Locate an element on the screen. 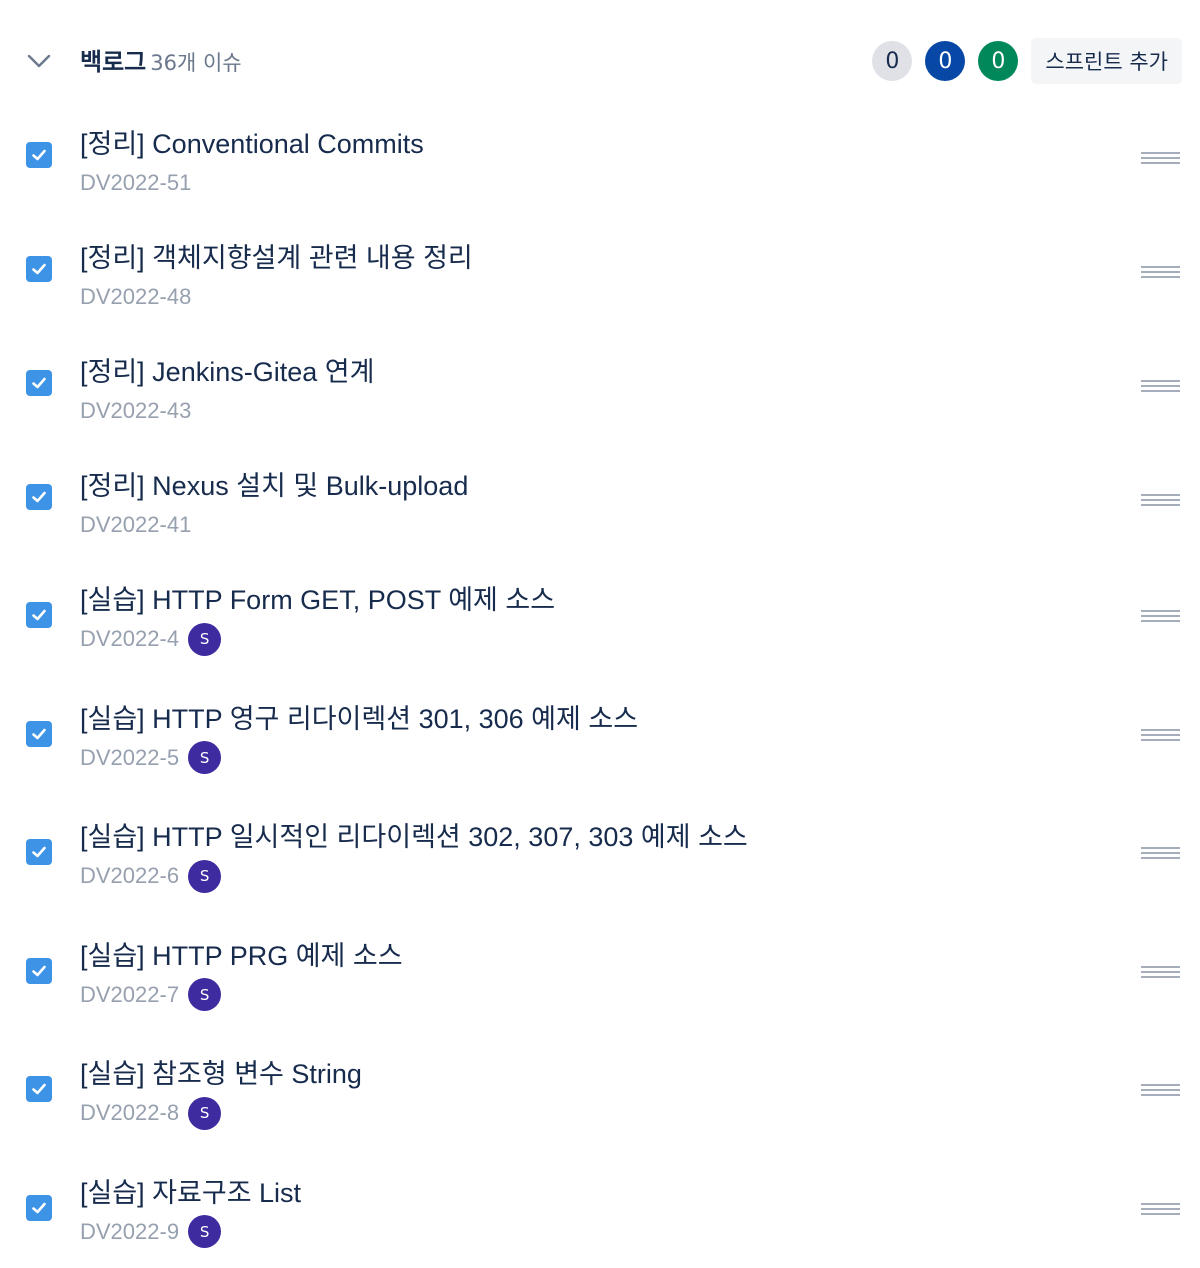  issue-summary: [실습] 자료구조 List is located at coordinates (190, 1190).